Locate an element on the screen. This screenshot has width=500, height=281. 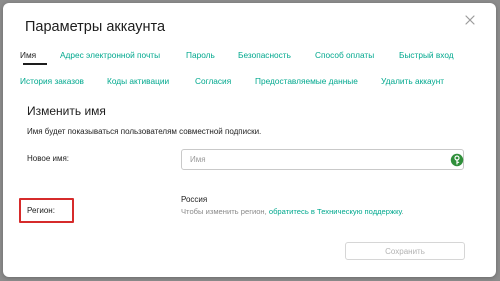
tab-quick-login: Быстрый вход is located at coordinates (426, 55).